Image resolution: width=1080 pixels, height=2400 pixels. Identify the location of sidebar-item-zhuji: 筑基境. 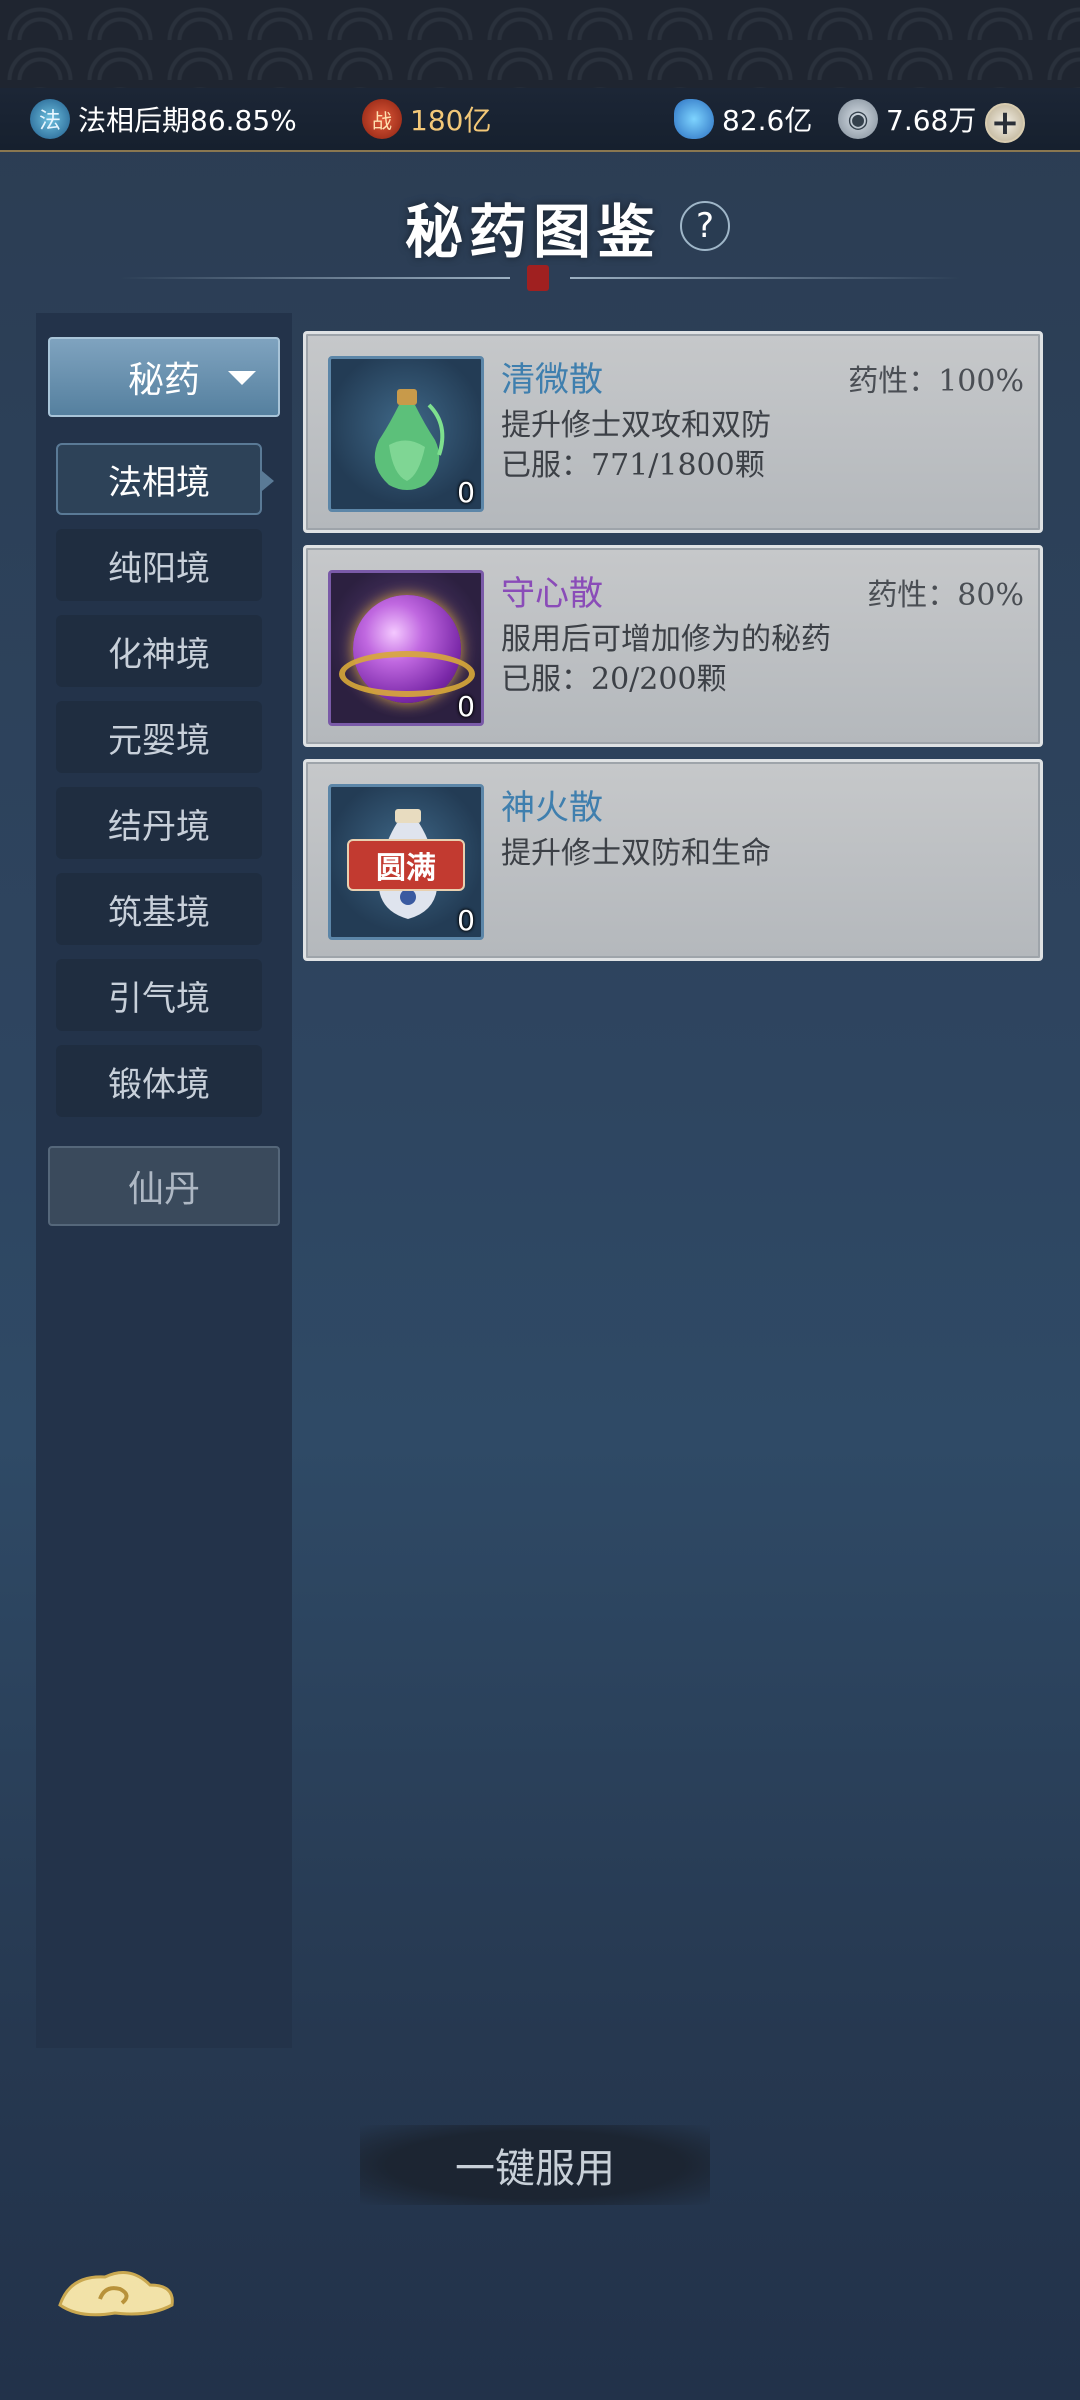
(159, 909).